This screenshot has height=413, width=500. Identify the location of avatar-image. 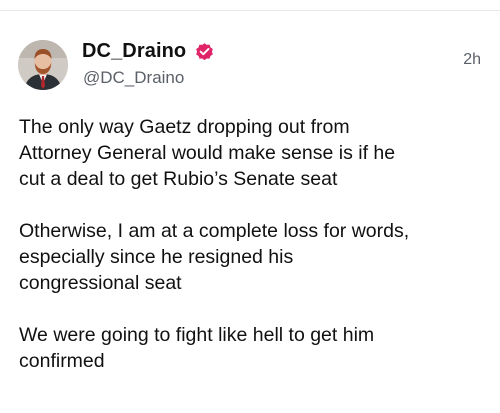
(43, 65).